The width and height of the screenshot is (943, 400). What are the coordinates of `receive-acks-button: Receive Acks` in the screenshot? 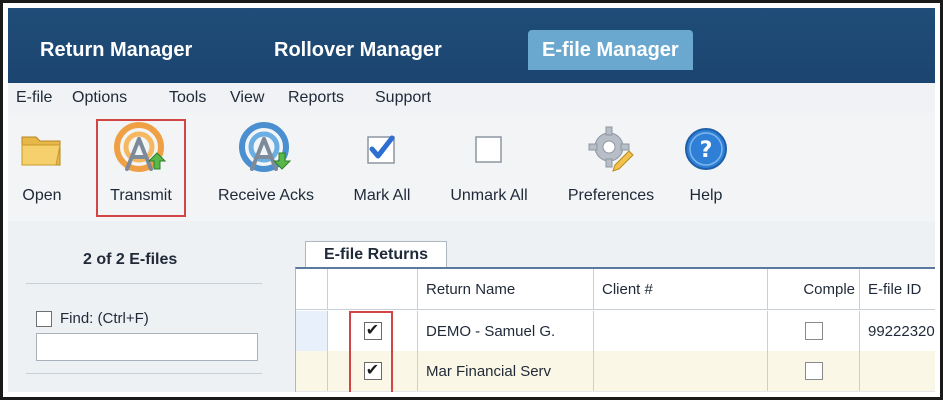 It's located at (266, 168).